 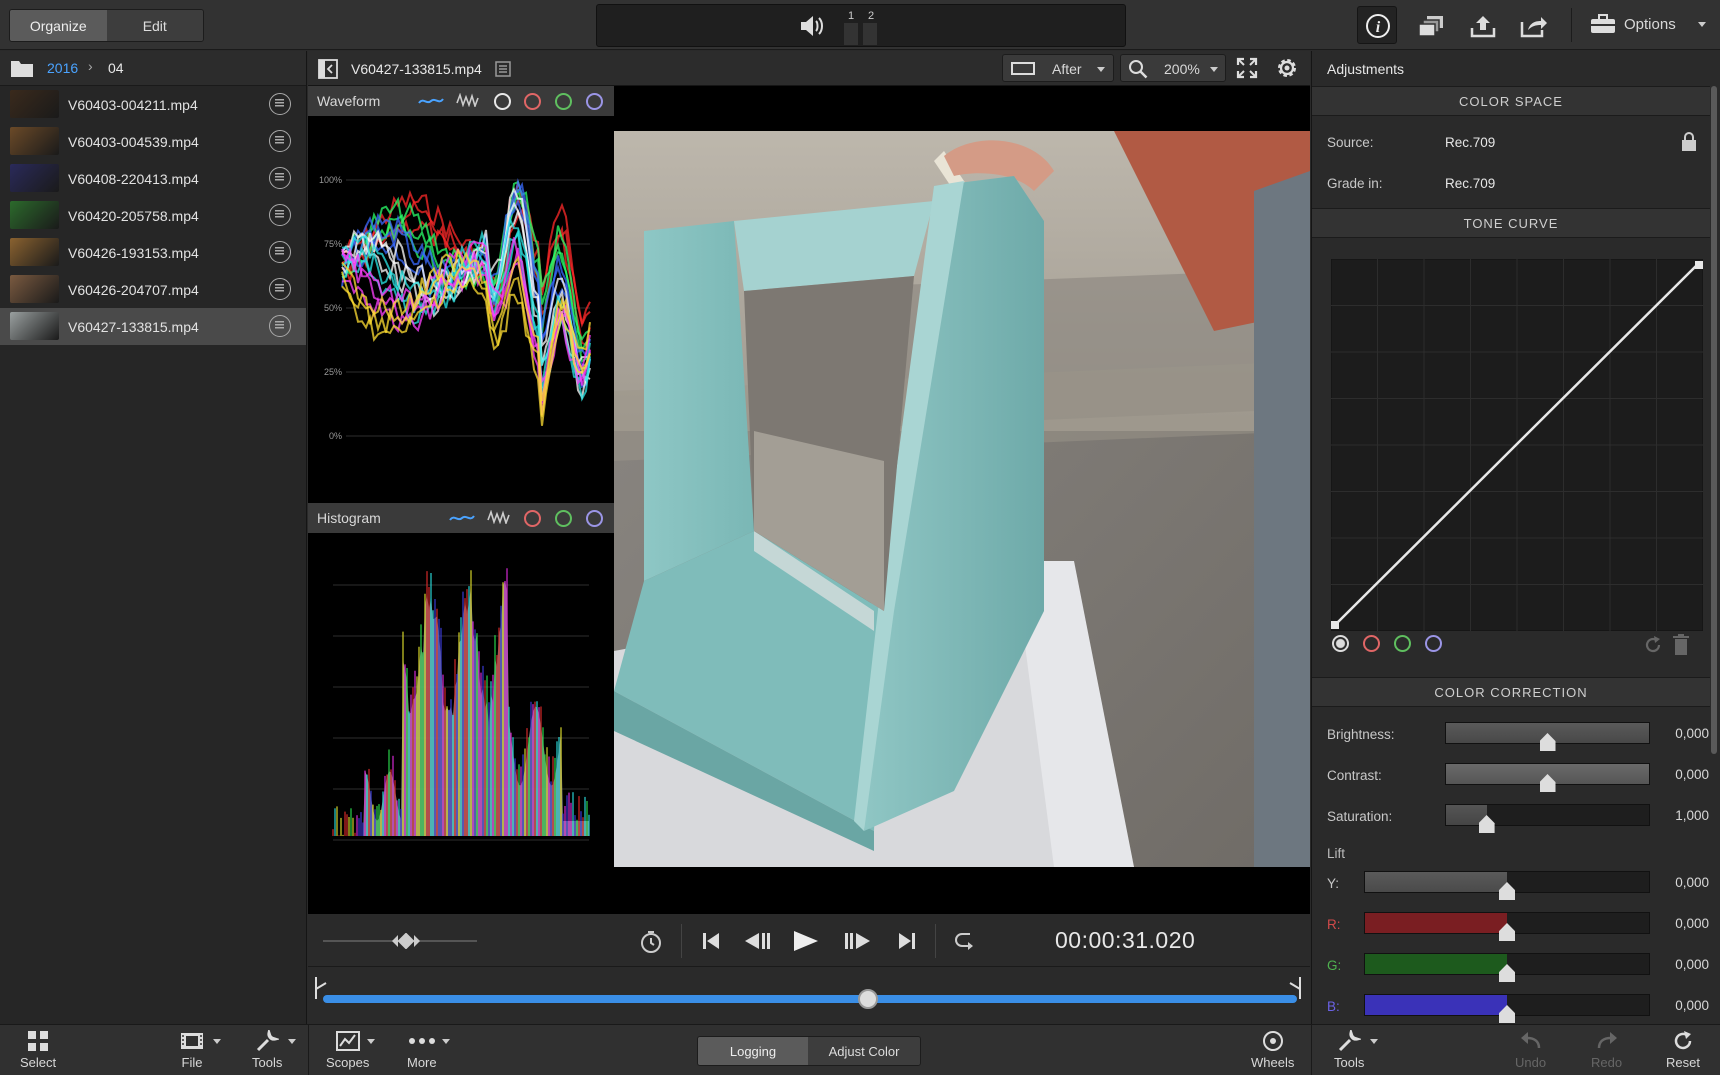 What do you see at coordinates (38, 1050) in the screenshot?
I see `select-button: Select` at bounding box center [38, 1050].